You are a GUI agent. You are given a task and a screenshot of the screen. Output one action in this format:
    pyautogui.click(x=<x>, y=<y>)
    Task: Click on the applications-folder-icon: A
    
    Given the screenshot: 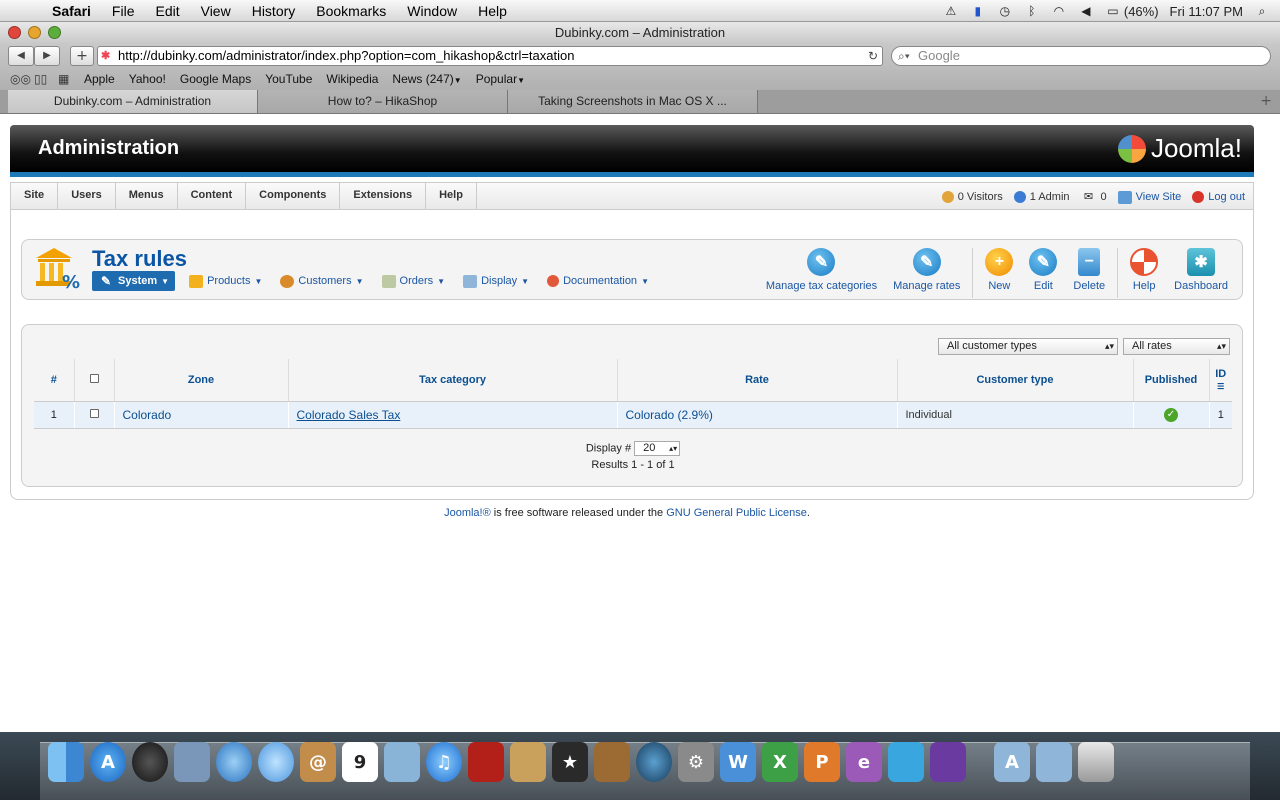 What is the action you would take?
    pyautogui.click(x=1012, y=762)
    